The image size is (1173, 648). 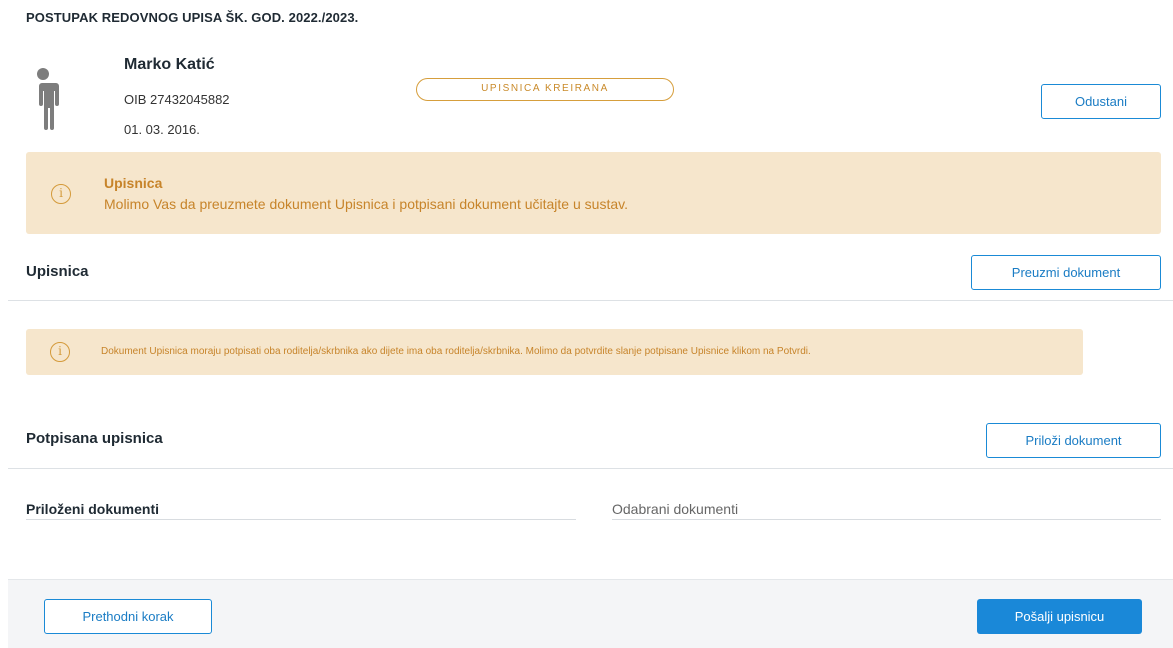 What do you see at coordinates (94, 438) in the screenshot?
I see `section-title-signed: Potpisana upisnica` at bounding box center [94, 438].